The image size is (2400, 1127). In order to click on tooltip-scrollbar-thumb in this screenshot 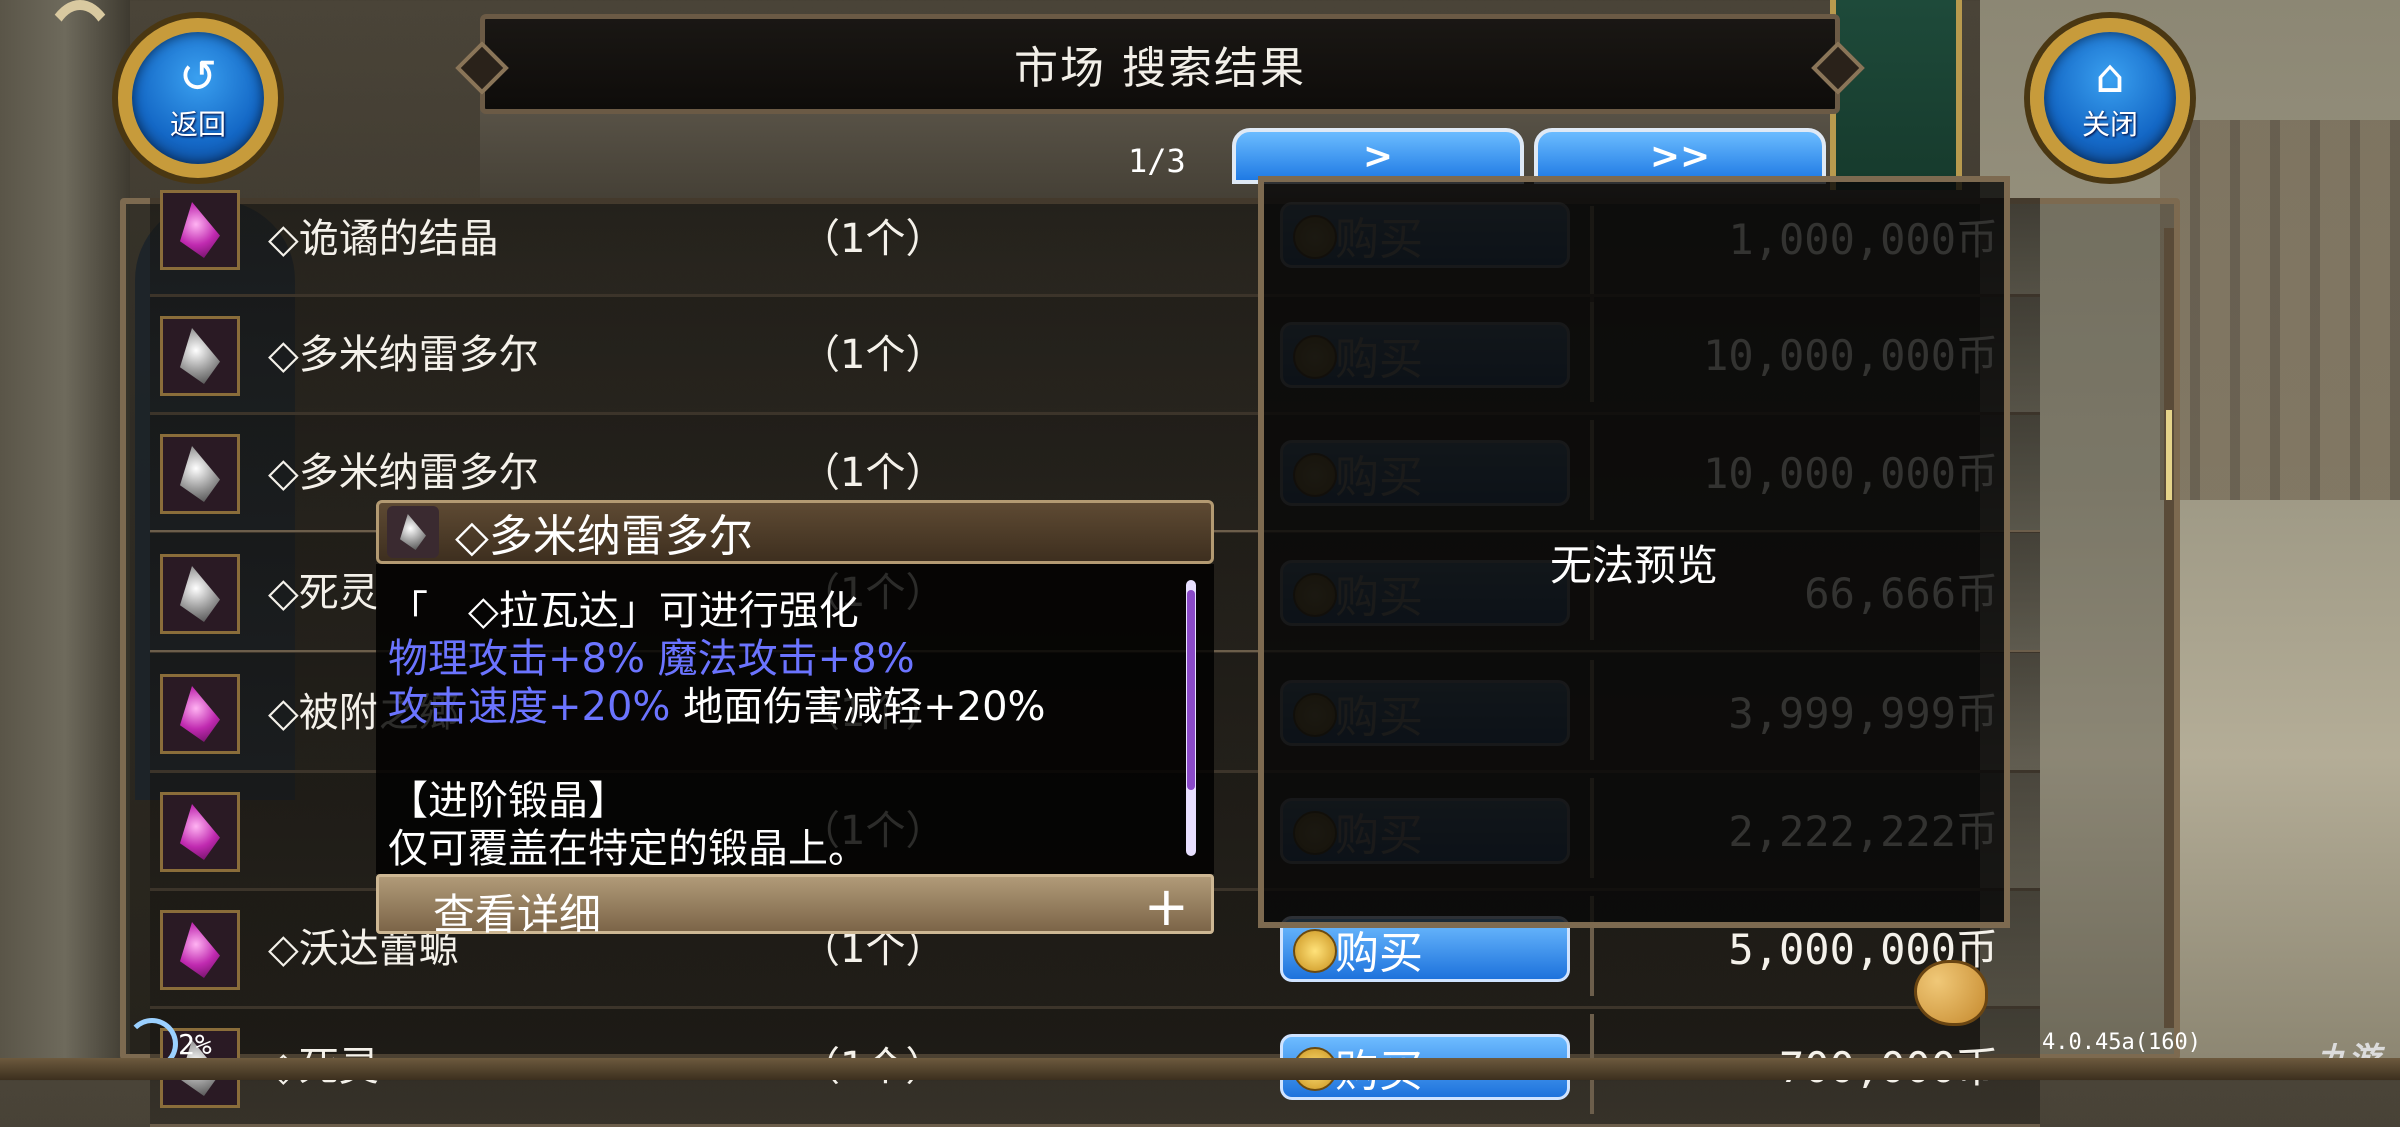, I will do `click(1191, 690)`.